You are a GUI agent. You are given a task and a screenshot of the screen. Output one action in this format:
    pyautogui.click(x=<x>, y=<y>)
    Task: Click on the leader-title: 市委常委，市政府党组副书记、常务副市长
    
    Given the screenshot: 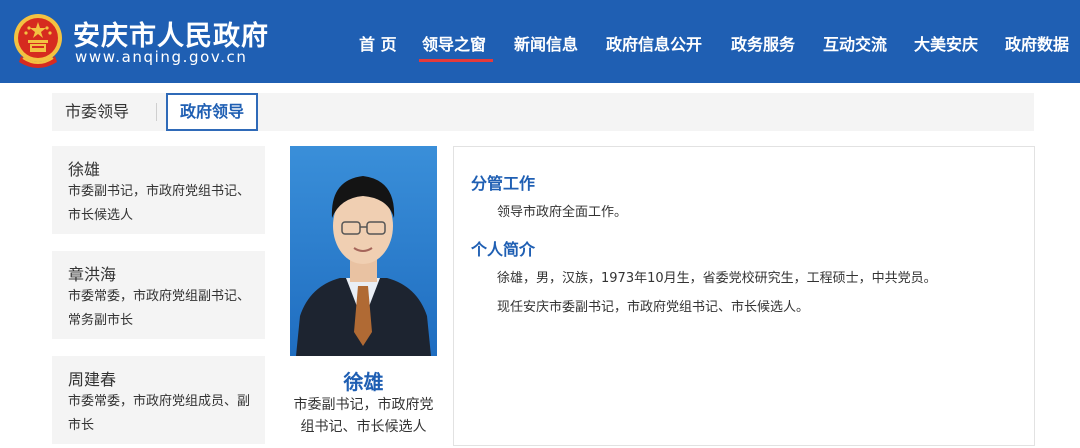 What is the action you would take?
    pyautogui.click(x=159, y=308)
    